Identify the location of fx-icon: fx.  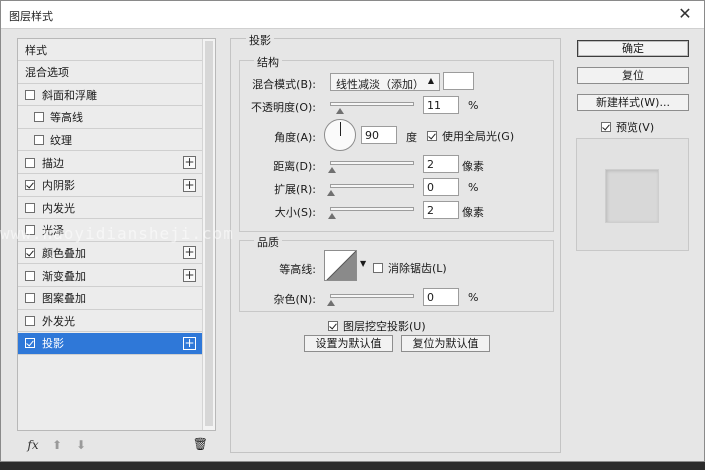
(33, 445).